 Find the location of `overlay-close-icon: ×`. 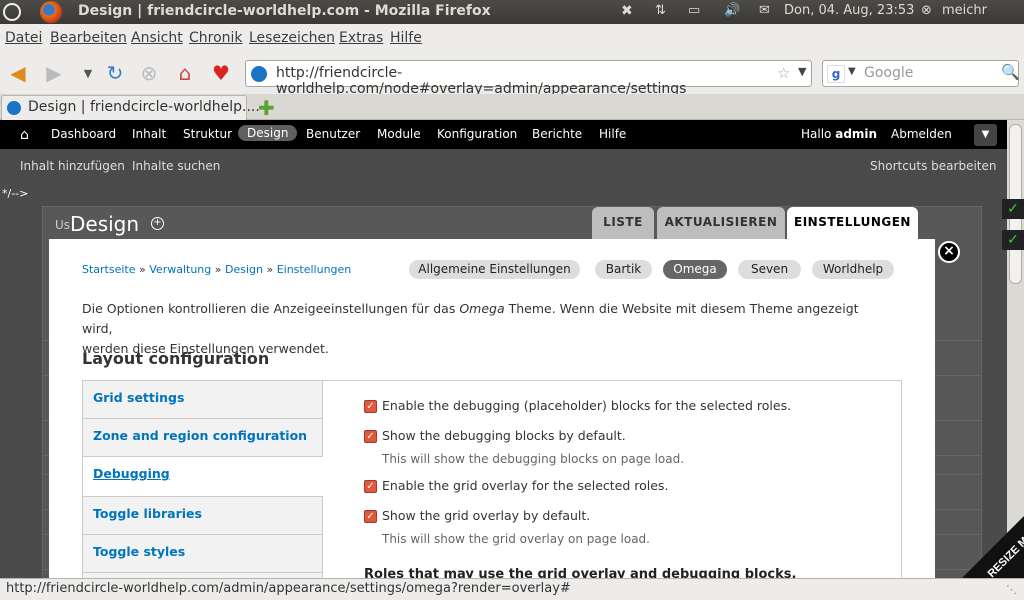

overlay-close-icon: × is located at coordinates (949, 252).